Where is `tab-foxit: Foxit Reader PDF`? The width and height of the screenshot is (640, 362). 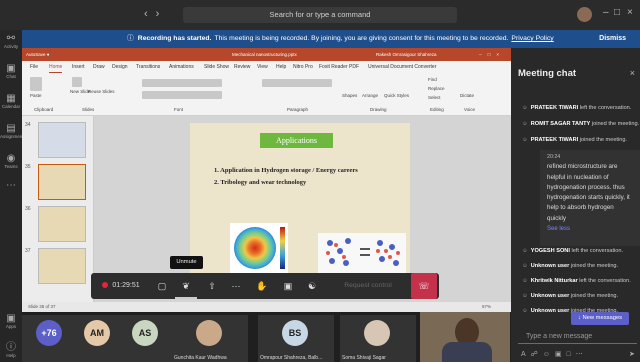
tab-foxit: Foxit Reader PDF is located at coordinates (339, 67).